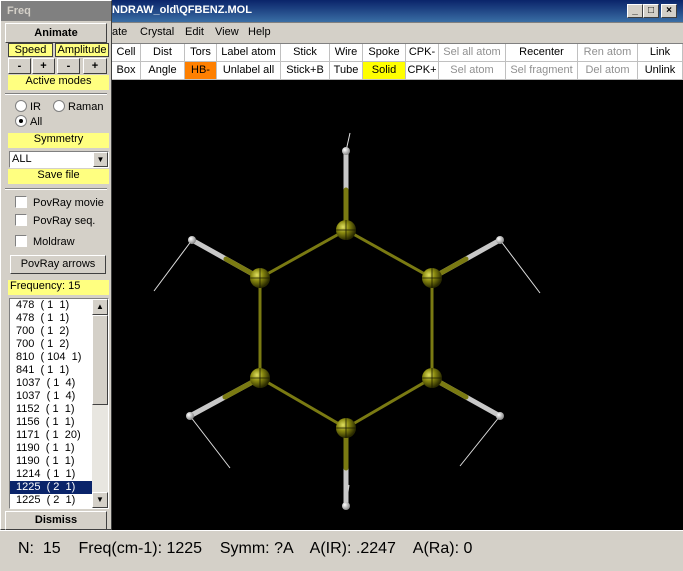 The height and width of the screenshot is (571, 683). I want to click on menu-edit: Edit, so click(194, 32).